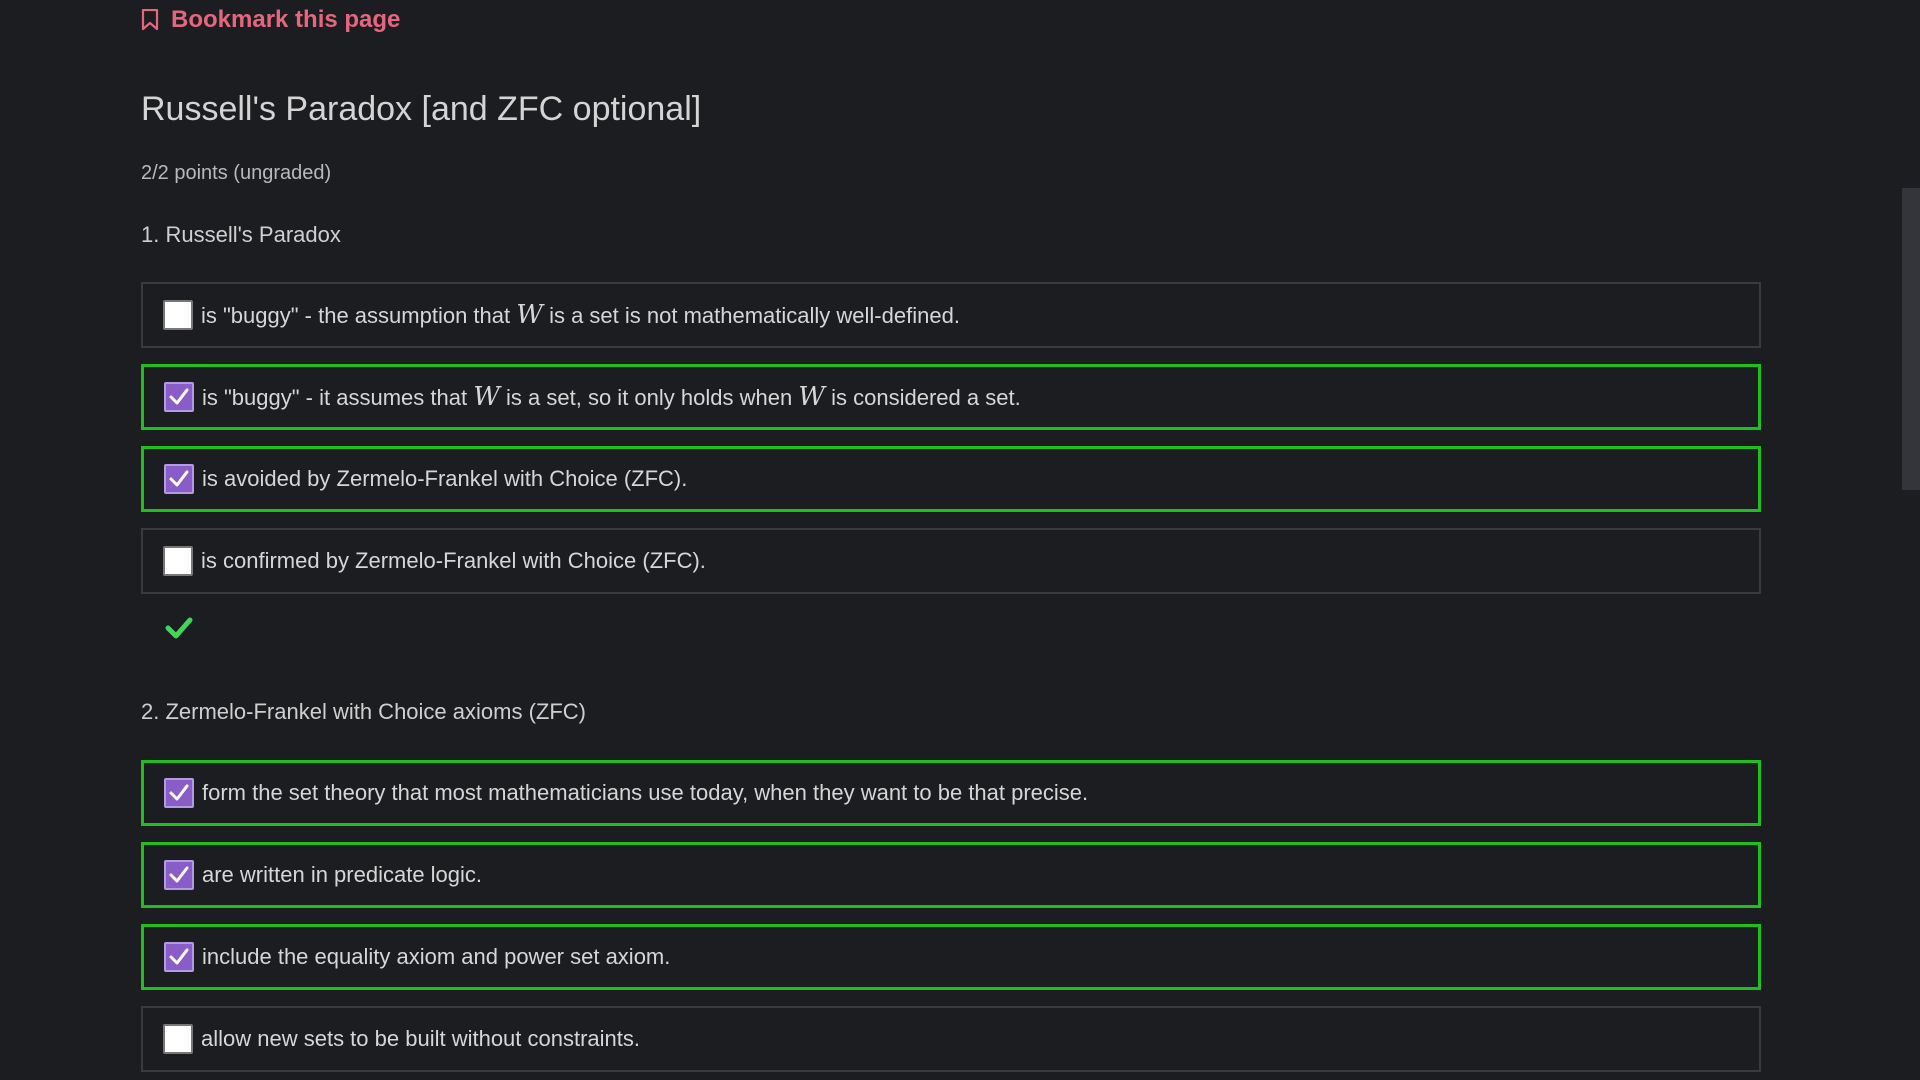  What do you see at coordinates (179, 630) in the screenshot?
I see `checkmark-icon` at bounding box center [179, 630].